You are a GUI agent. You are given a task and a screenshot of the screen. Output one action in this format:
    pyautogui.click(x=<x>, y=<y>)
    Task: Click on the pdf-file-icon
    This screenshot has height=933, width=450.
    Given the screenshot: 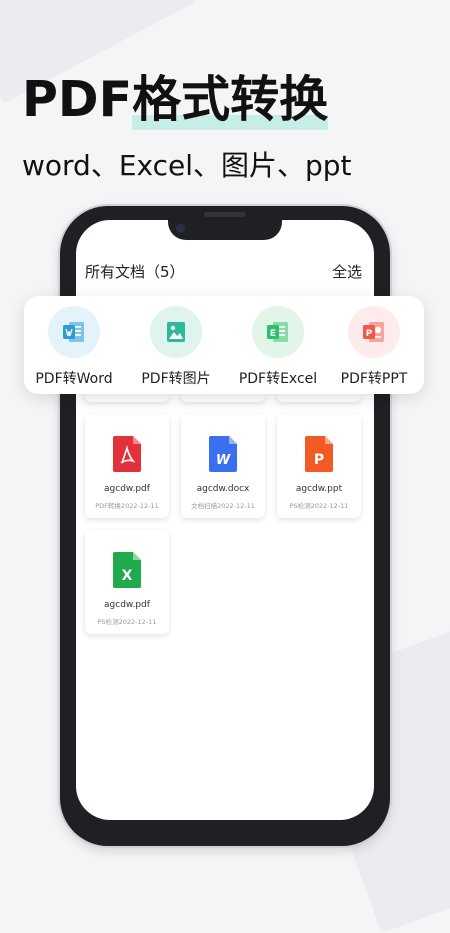 What is the action you would take?
    pyautogui.click(x=127, y=454)
    